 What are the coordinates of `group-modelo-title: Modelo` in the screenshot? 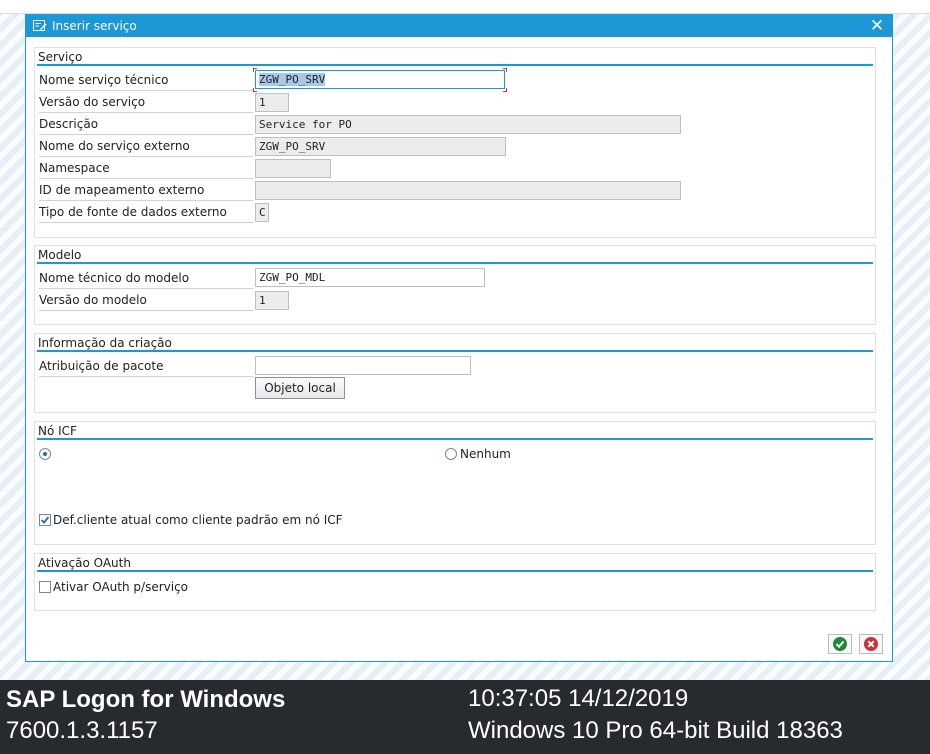 It's located at (60, 255).